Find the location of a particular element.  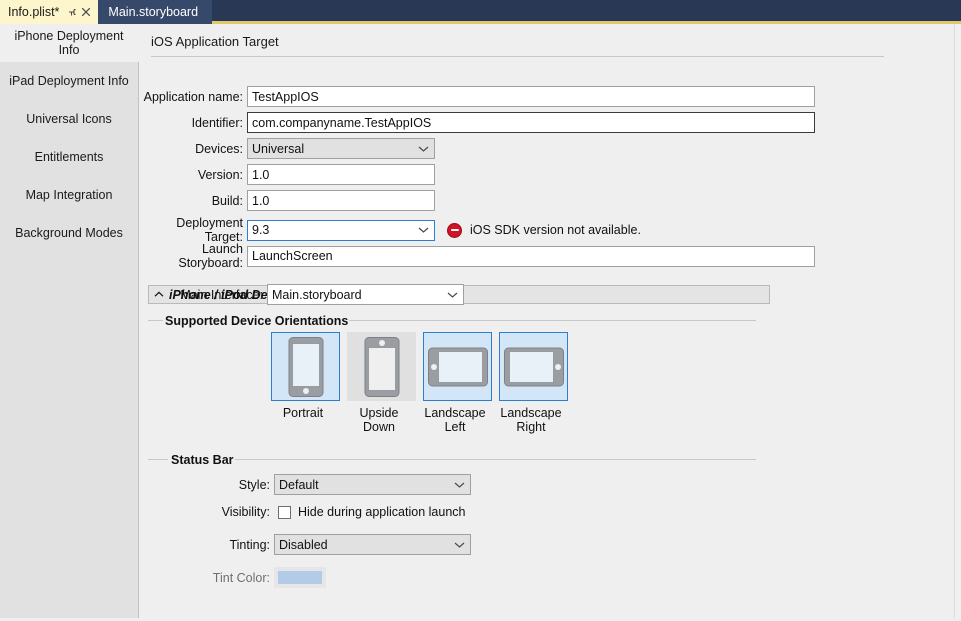

orientation-tile-portrait is located at coordinates (305, 366).